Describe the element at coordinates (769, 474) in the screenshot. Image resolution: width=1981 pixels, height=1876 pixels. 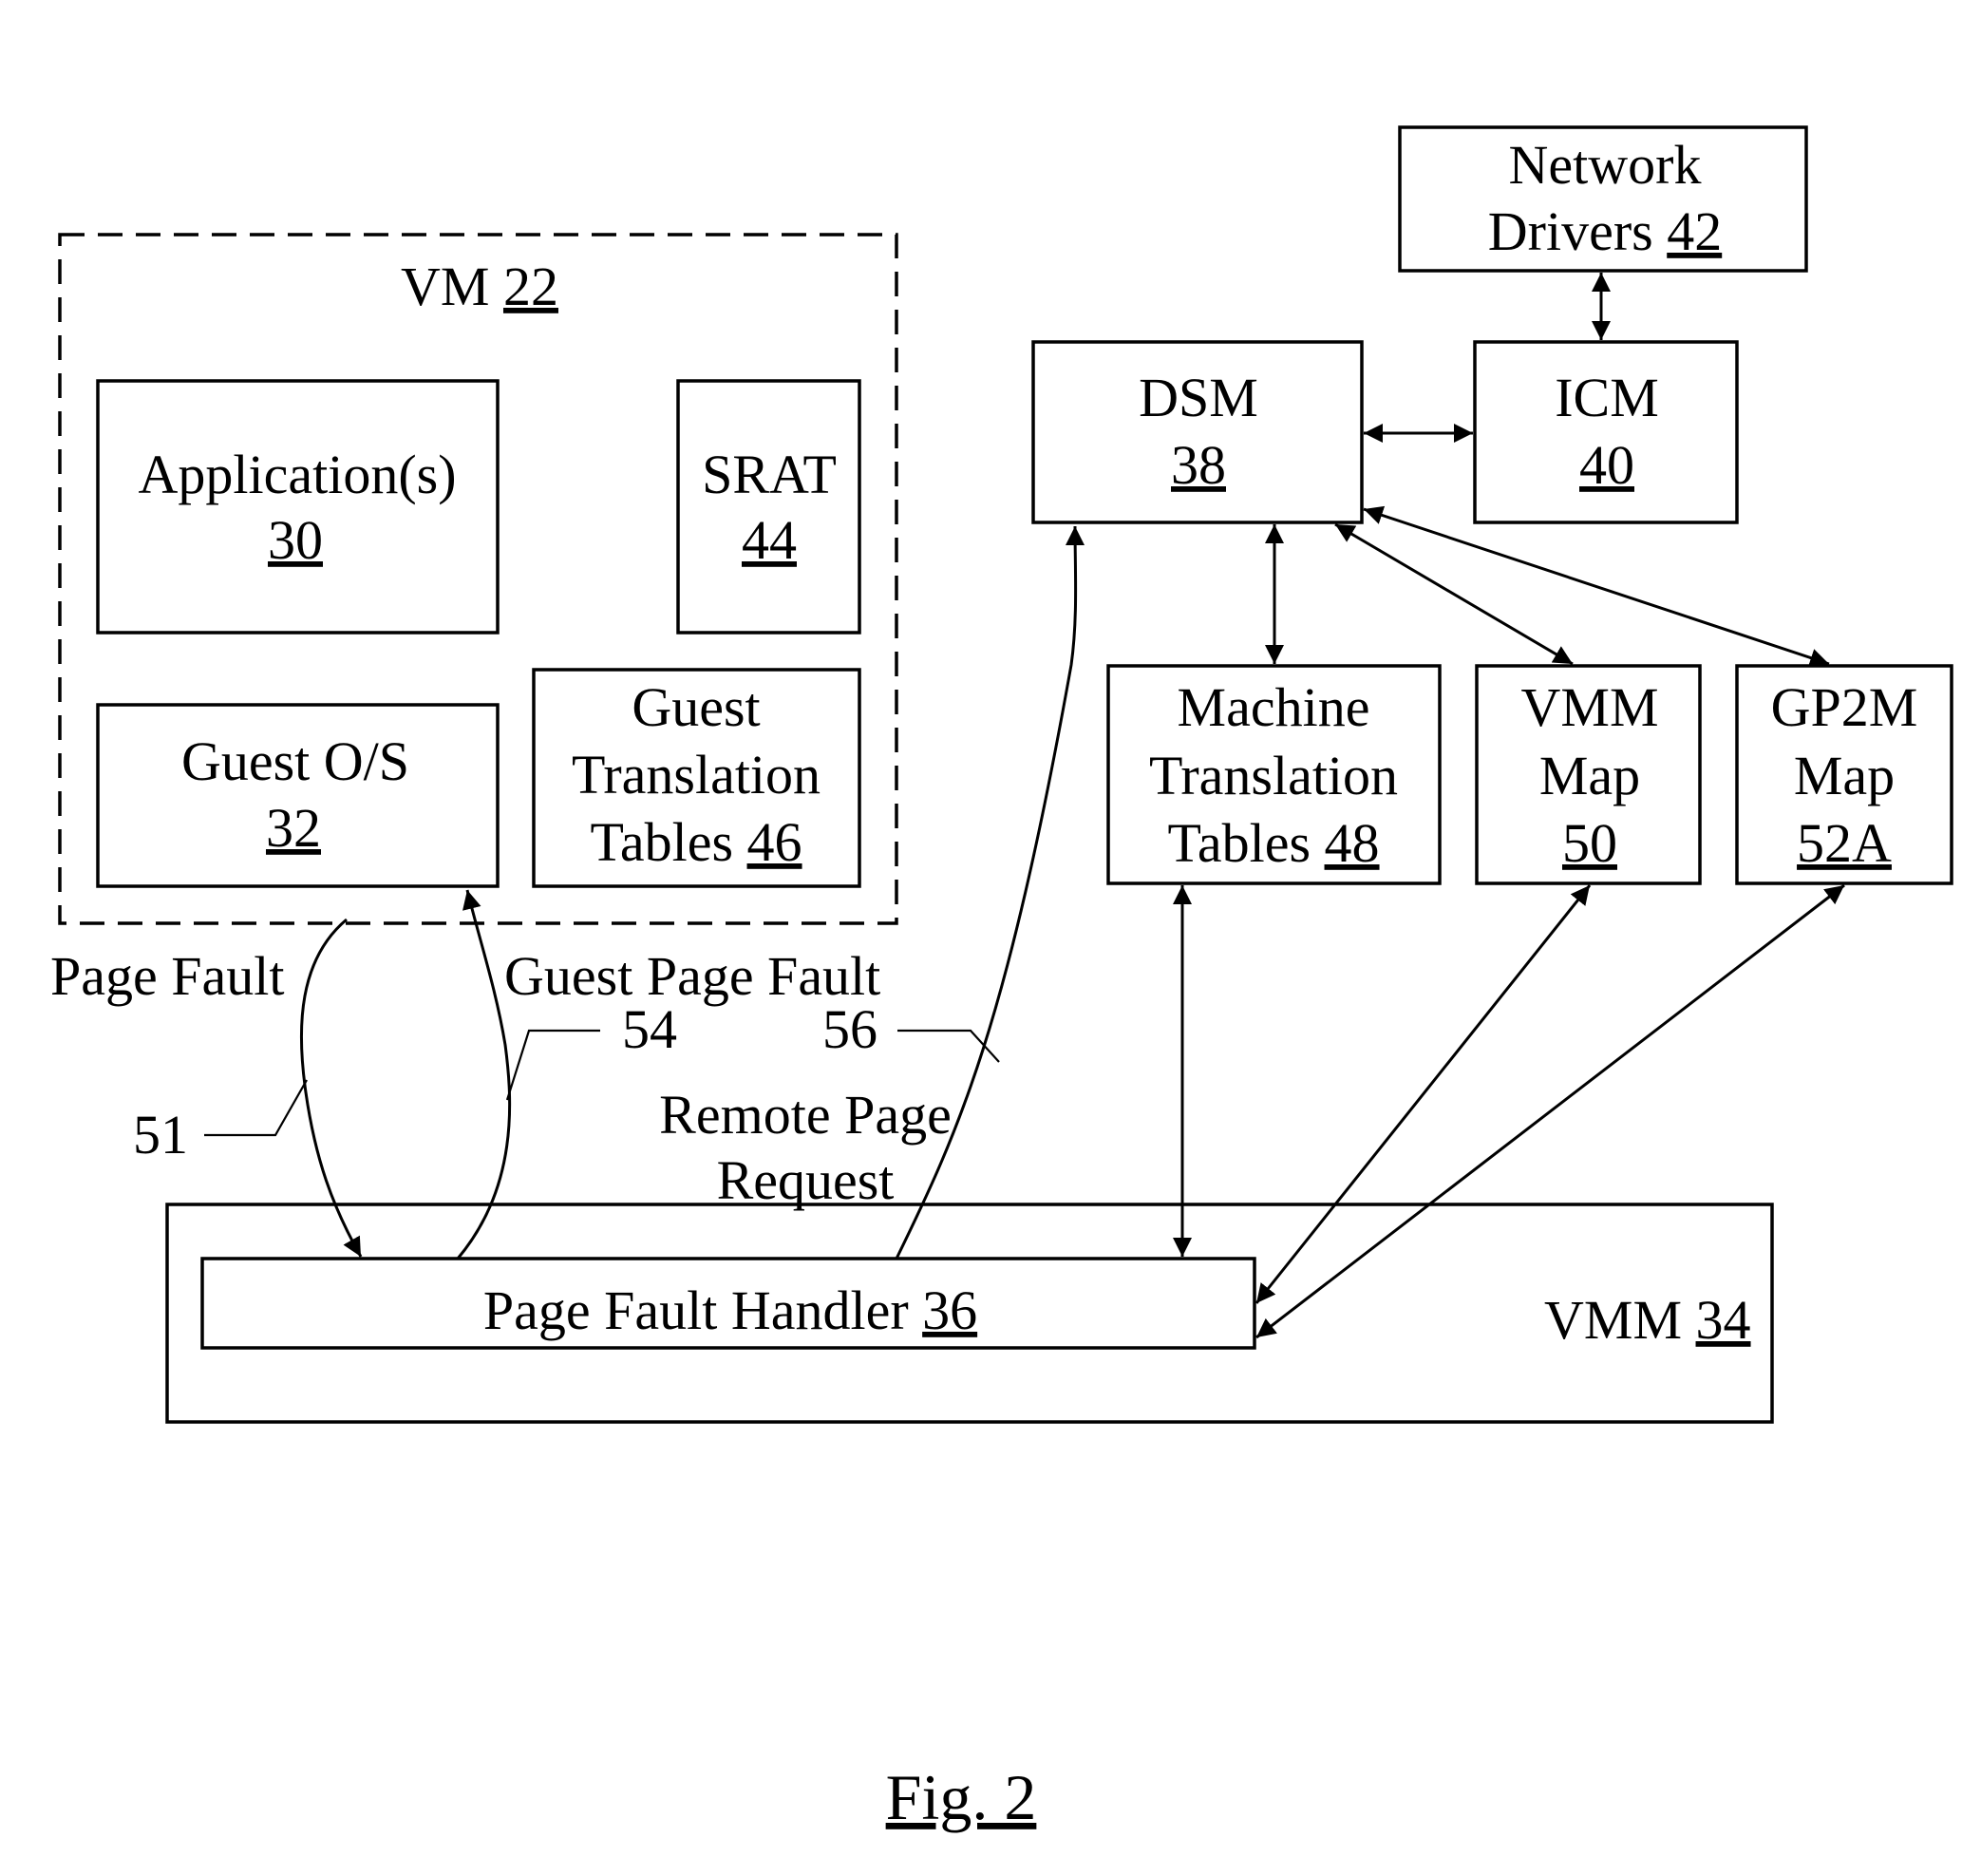
I see `svg-text: SRAT` at that location.